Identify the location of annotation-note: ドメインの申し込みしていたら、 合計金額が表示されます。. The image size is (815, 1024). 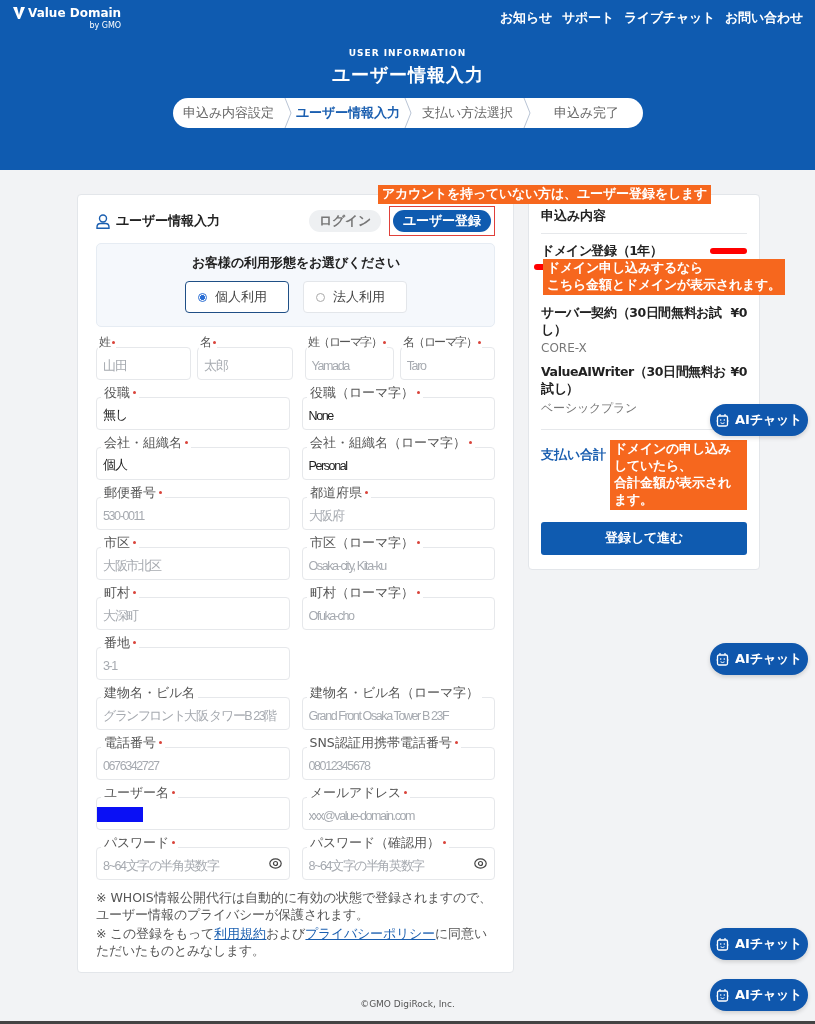
(678, 475).